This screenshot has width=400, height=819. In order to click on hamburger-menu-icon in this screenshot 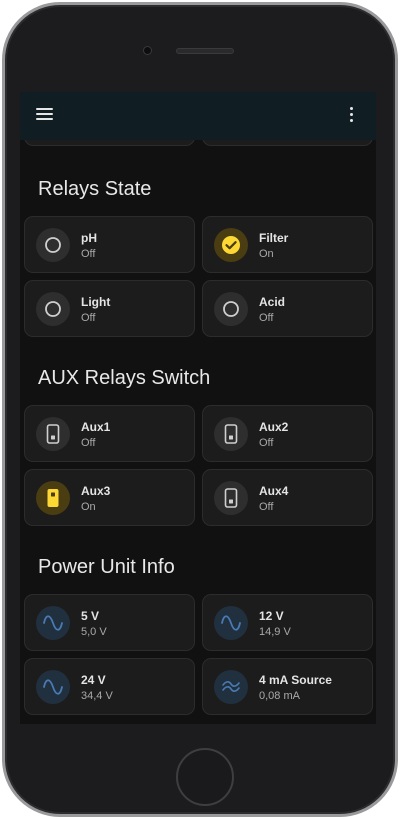, I will do `click(44, 115)`.